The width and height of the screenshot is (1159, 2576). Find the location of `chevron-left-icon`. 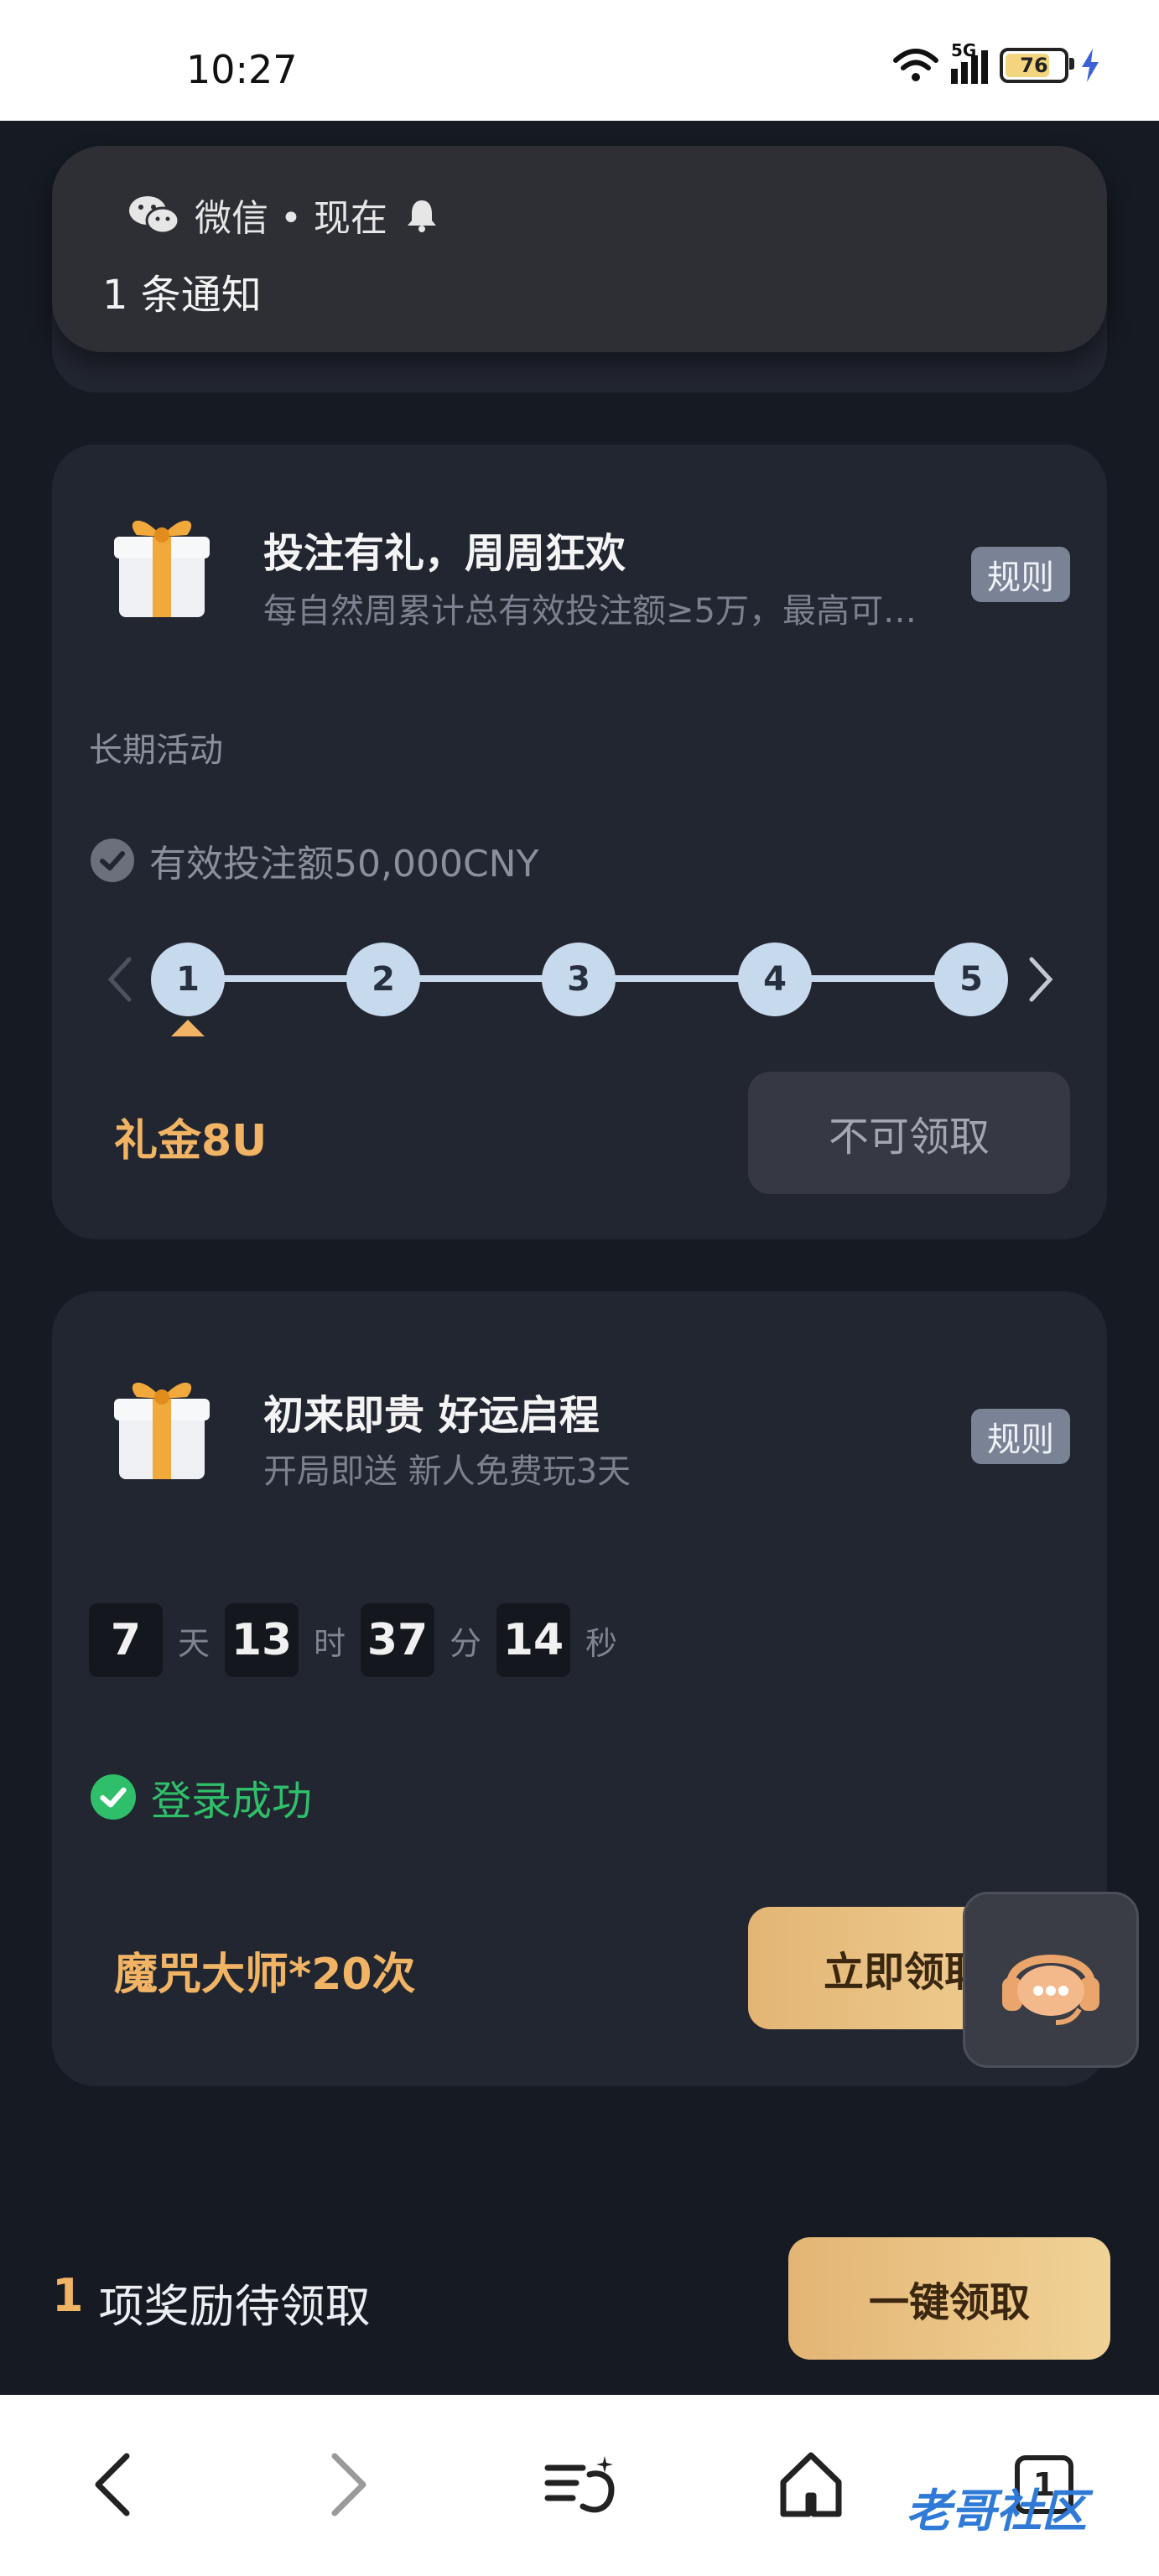

chevron-left-icon is located at coordinates (120, 979).